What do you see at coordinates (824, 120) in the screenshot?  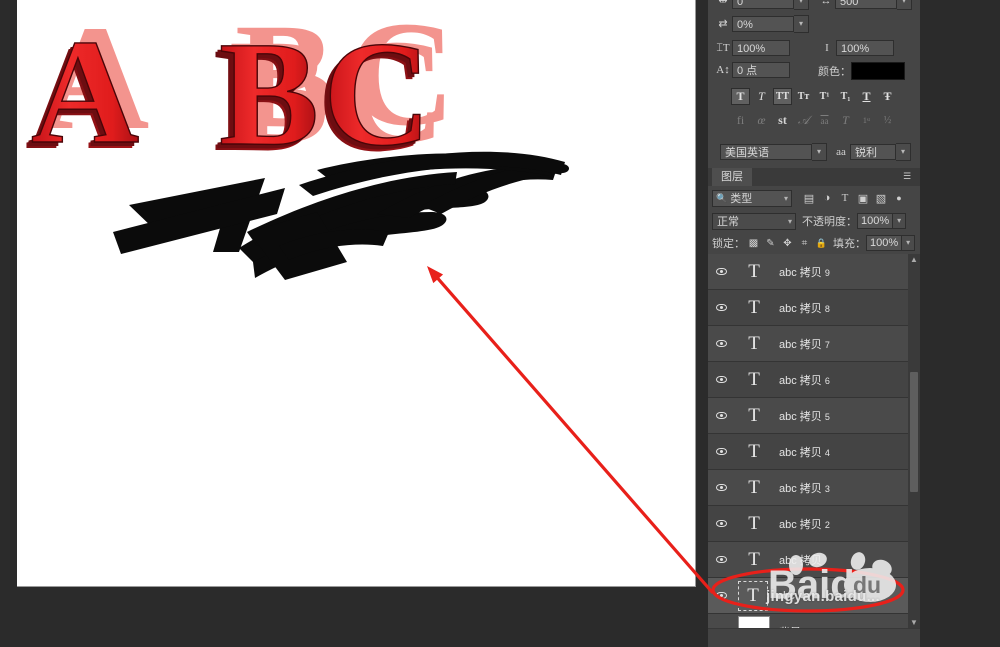 I see `oldstyle-button: aa` at bounding box center [824, 120].